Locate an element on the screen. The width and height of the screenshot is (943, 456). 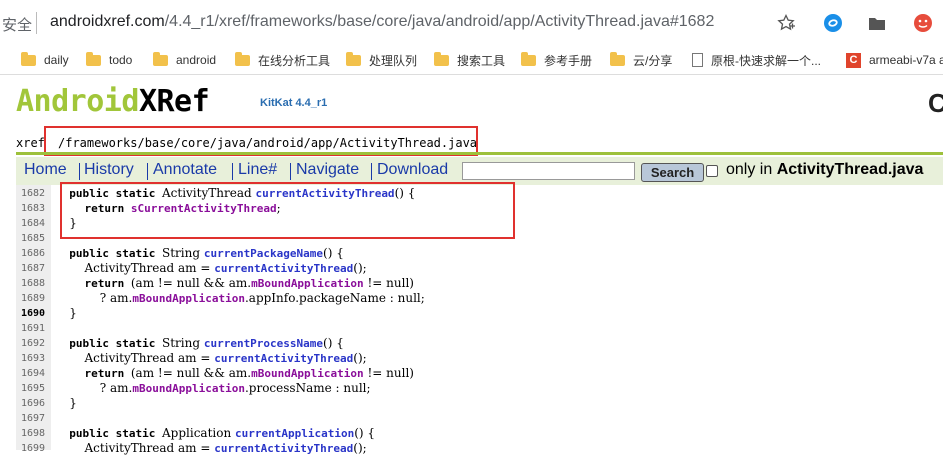
method-link: currentPackageName is located at coordinates (263, 253).